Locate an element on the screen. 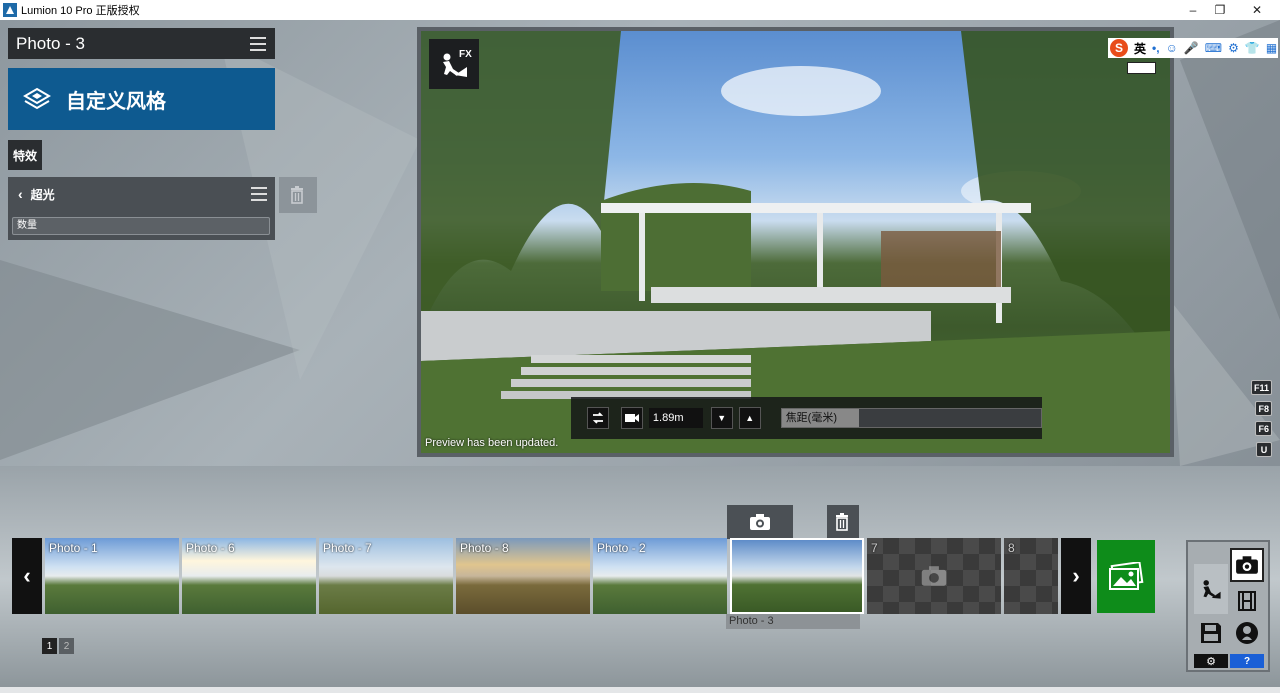  effect-menu-icon is located at coordinates (259, 194).